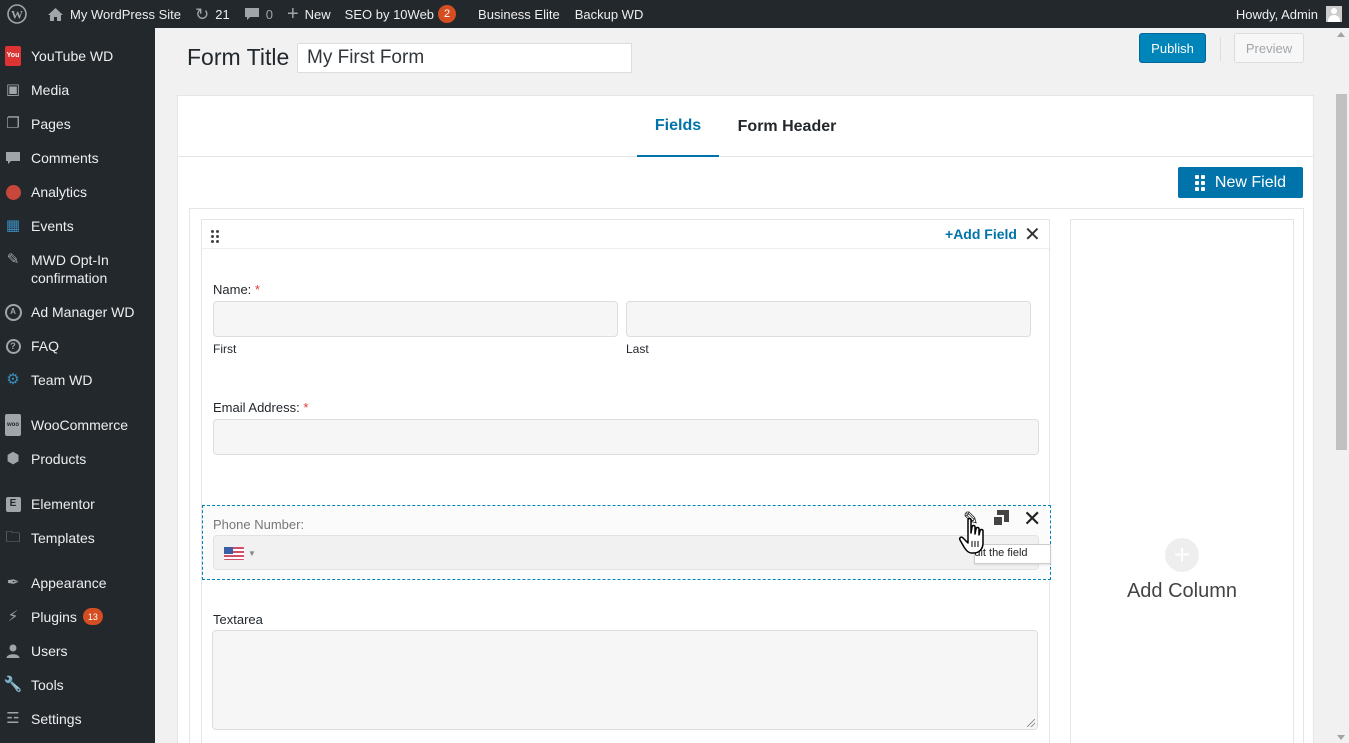 This screenshot has width=1349, height=743. Describe the element at coordinates (625, 680) in the screenshot. I see `textarea-input` at that location.